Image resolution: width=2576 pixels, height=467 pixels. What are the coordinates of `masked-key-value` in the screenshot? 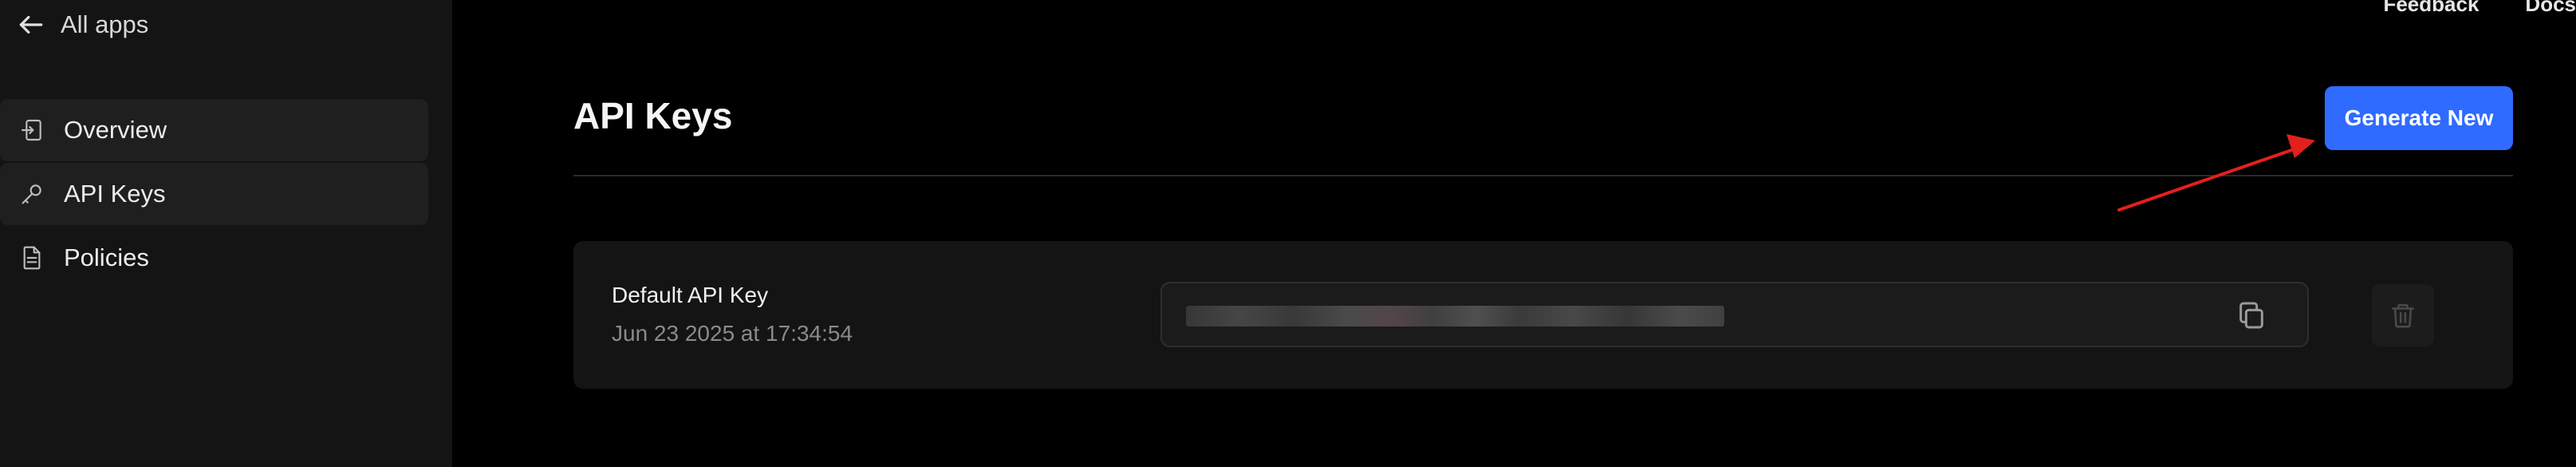 It's located at (1455, 316).